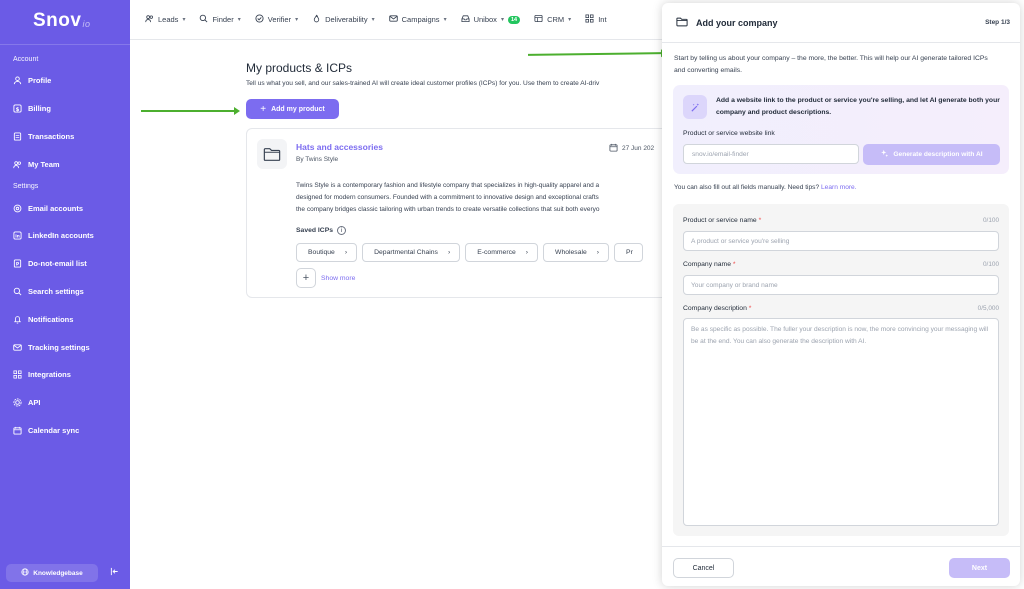 The image size is (1024, 589). What do you see at coordinates (343, 19) in the screenshot?
I see `nav-deliverability: Deliverability ▾` at bounding box center [343, 19].